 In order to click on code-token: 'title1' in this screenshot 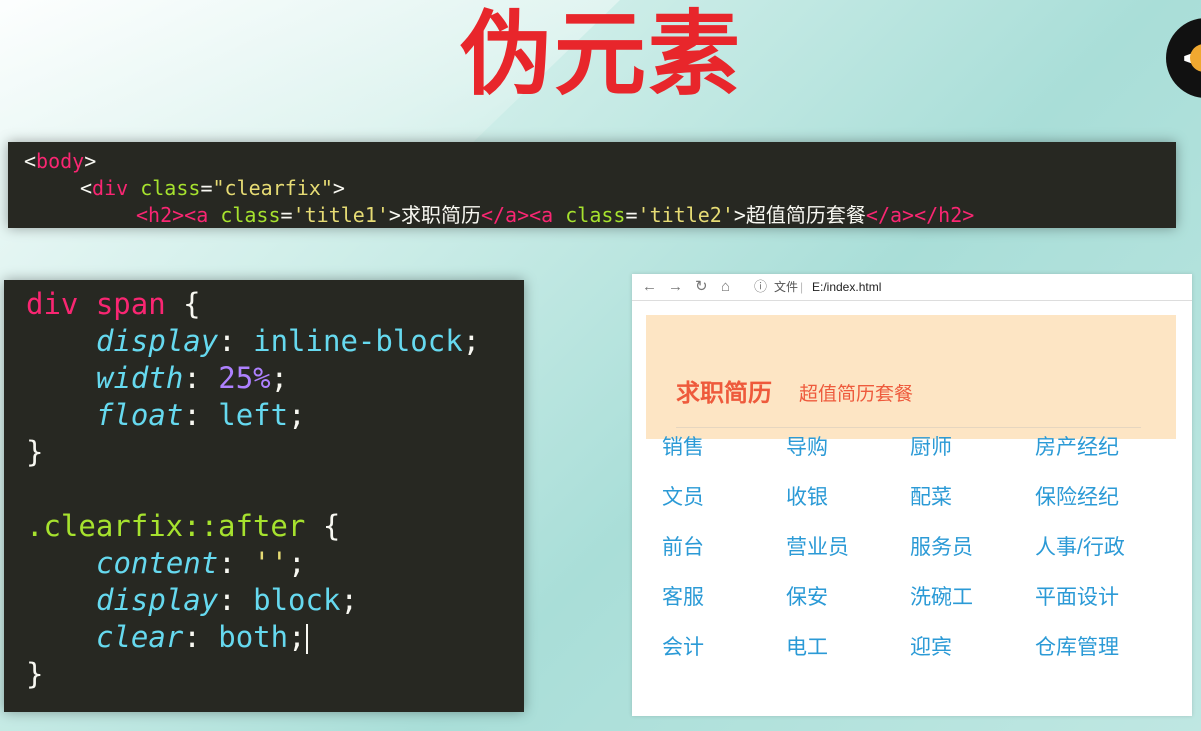, I will do `click(340, 215)`.